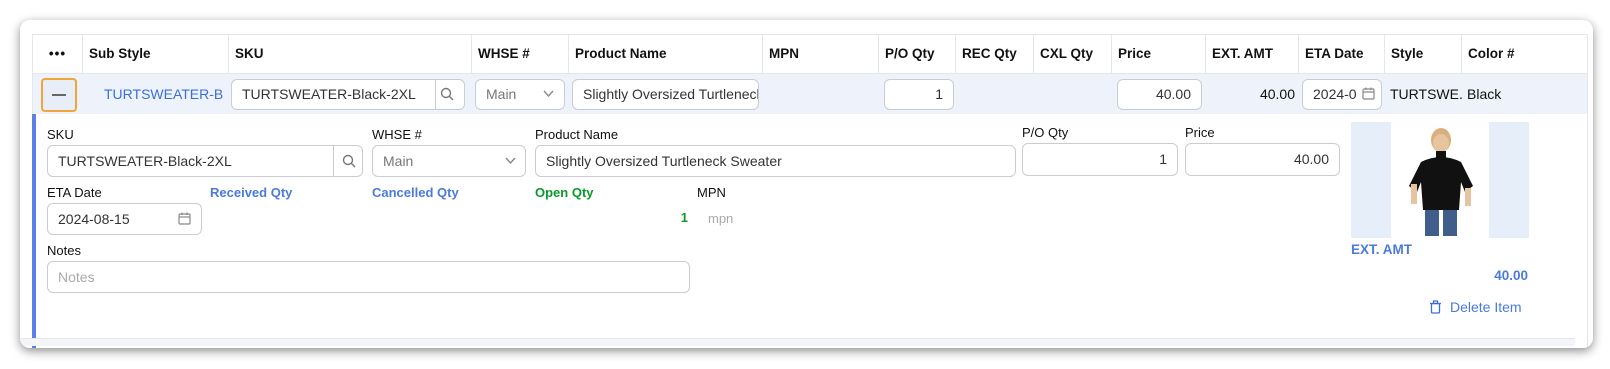  I want to click on product-image, so click(1440, 180).